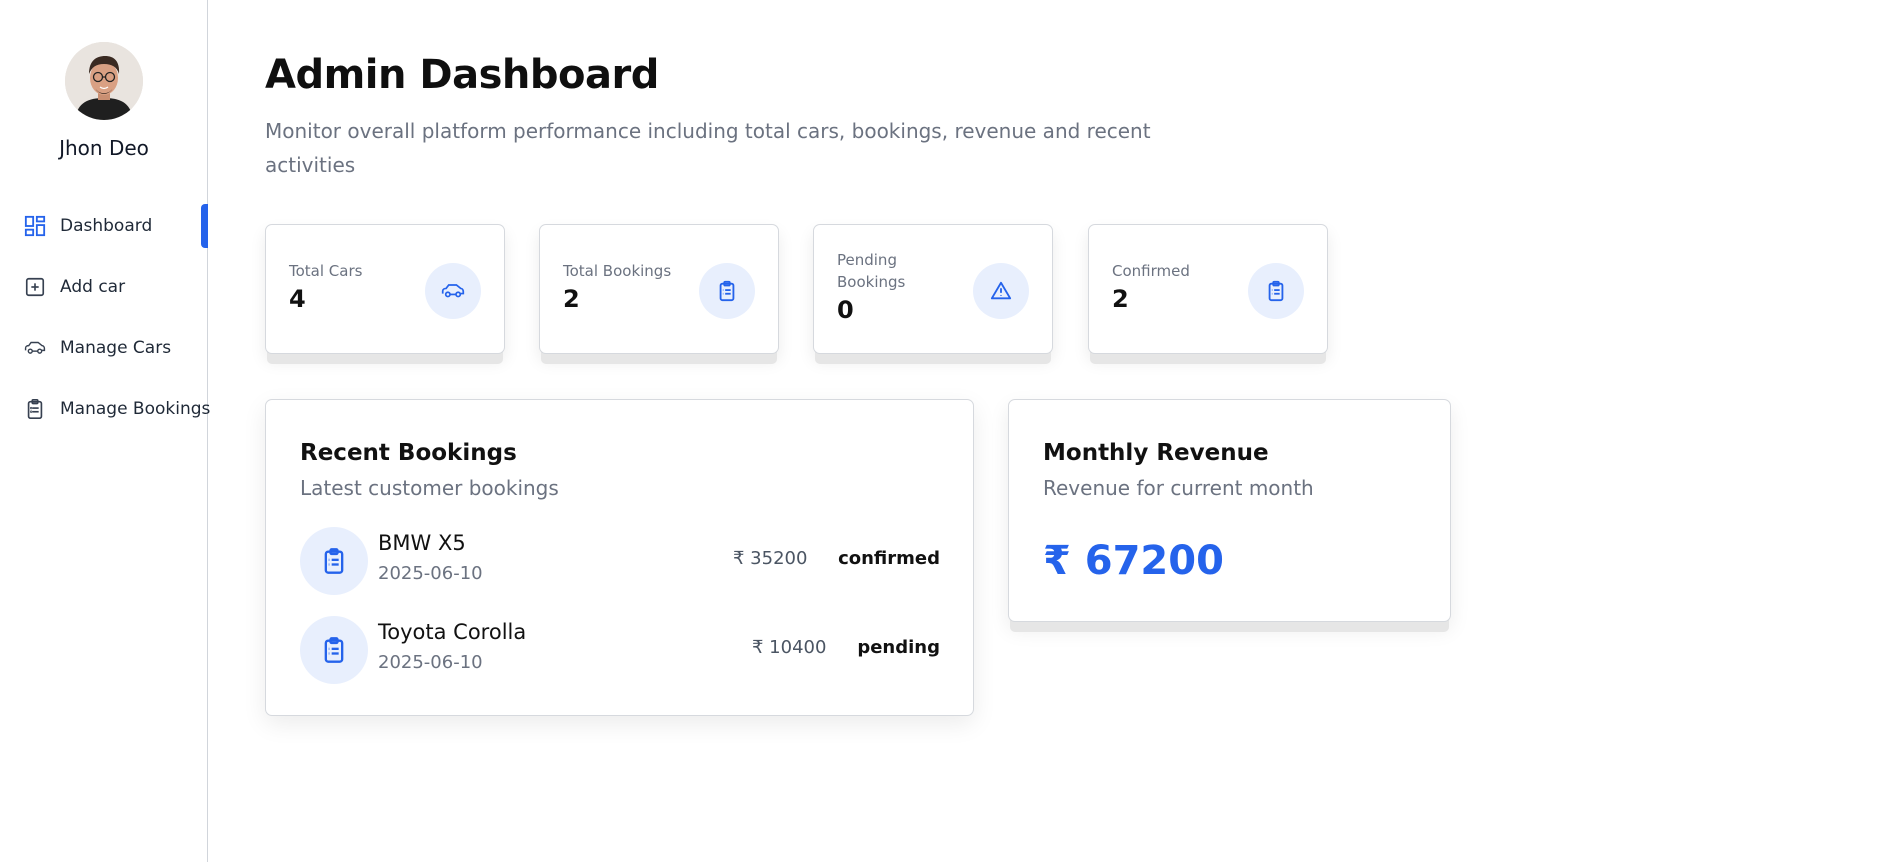 This screenshot has width=1897, height=862. Describe the element at coordinates (933, 289) in the screenshot. I see `stat-card-pending-bookings: Pending Bookings 0` at that location.